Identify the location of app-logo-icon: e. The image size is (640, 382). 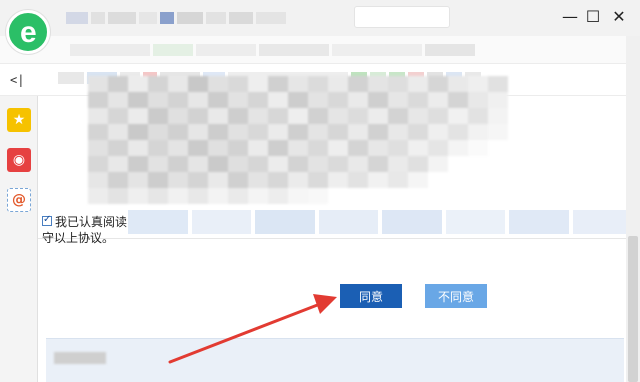
(28, 32).